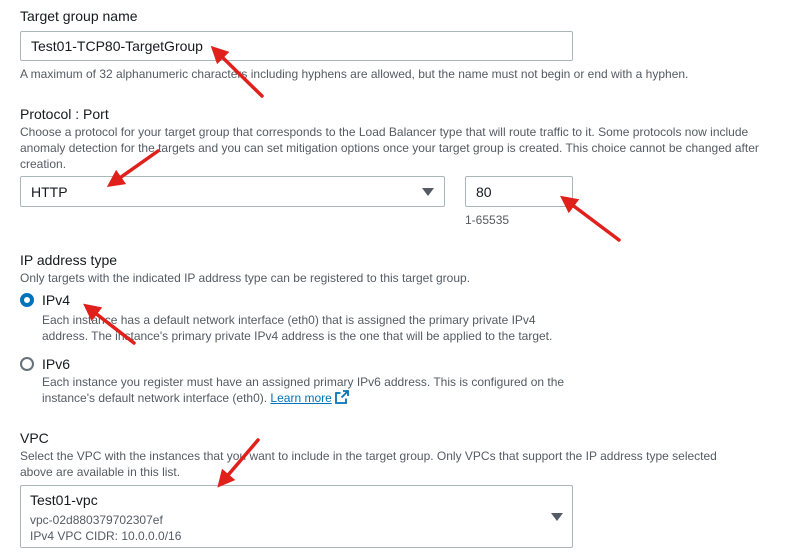  I want to click on ipv6-radio-label: IPv6, so click(56, 364).